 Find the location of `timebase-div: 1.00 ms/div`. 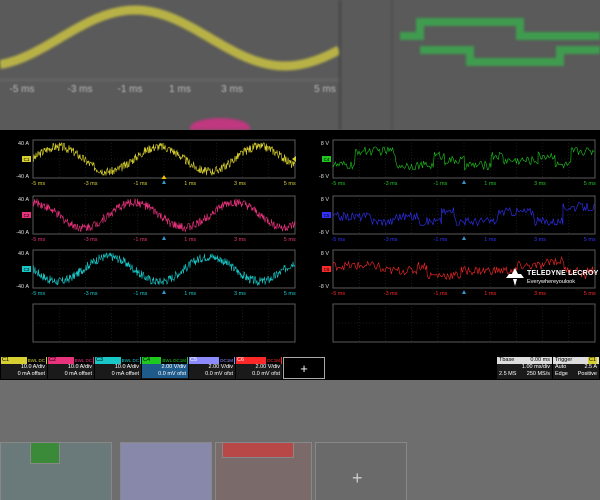

timebase-div: 1.00 ms/div is located at coordinates (535, 367).